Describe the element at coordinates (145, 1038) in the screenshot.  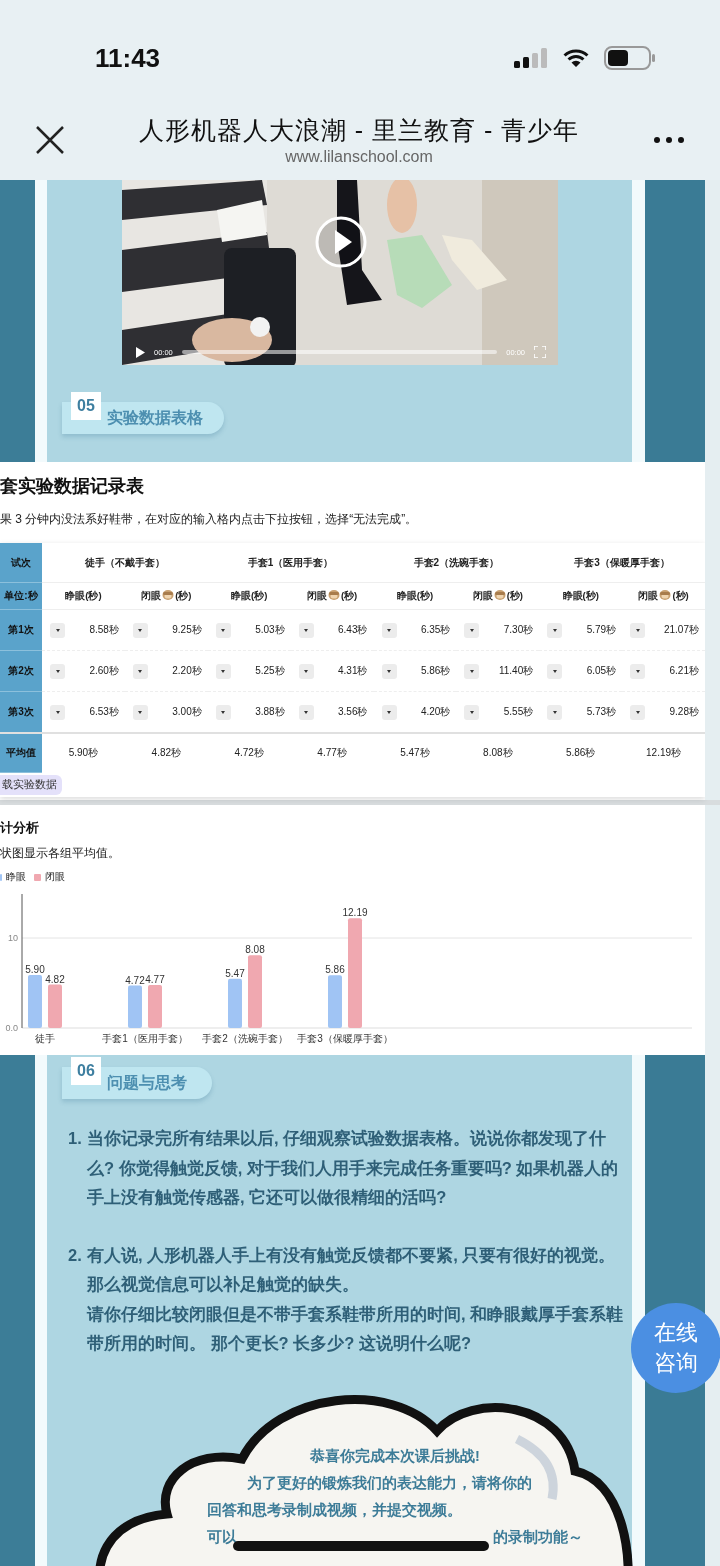
I see `category-label: 手套1（医用手套）` at that location.